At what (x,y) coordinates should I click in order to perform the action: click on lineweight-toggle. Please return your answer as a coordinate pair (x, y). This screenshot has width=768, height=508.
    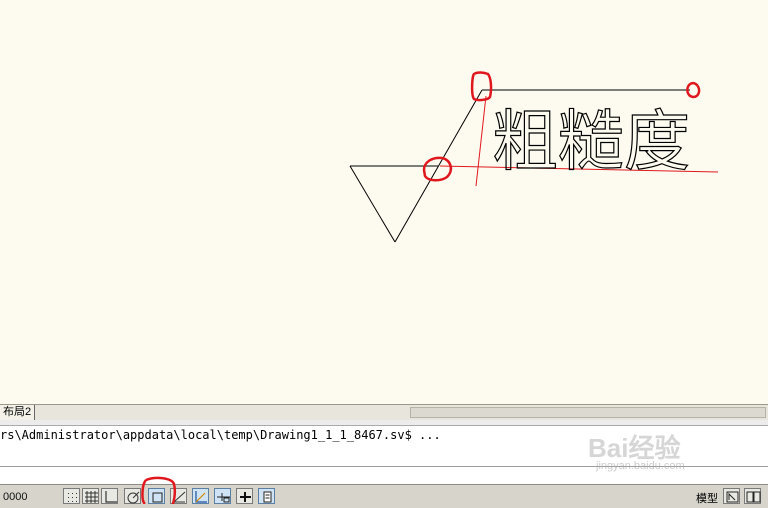
    Looking at the image, I should click on (244, 496).